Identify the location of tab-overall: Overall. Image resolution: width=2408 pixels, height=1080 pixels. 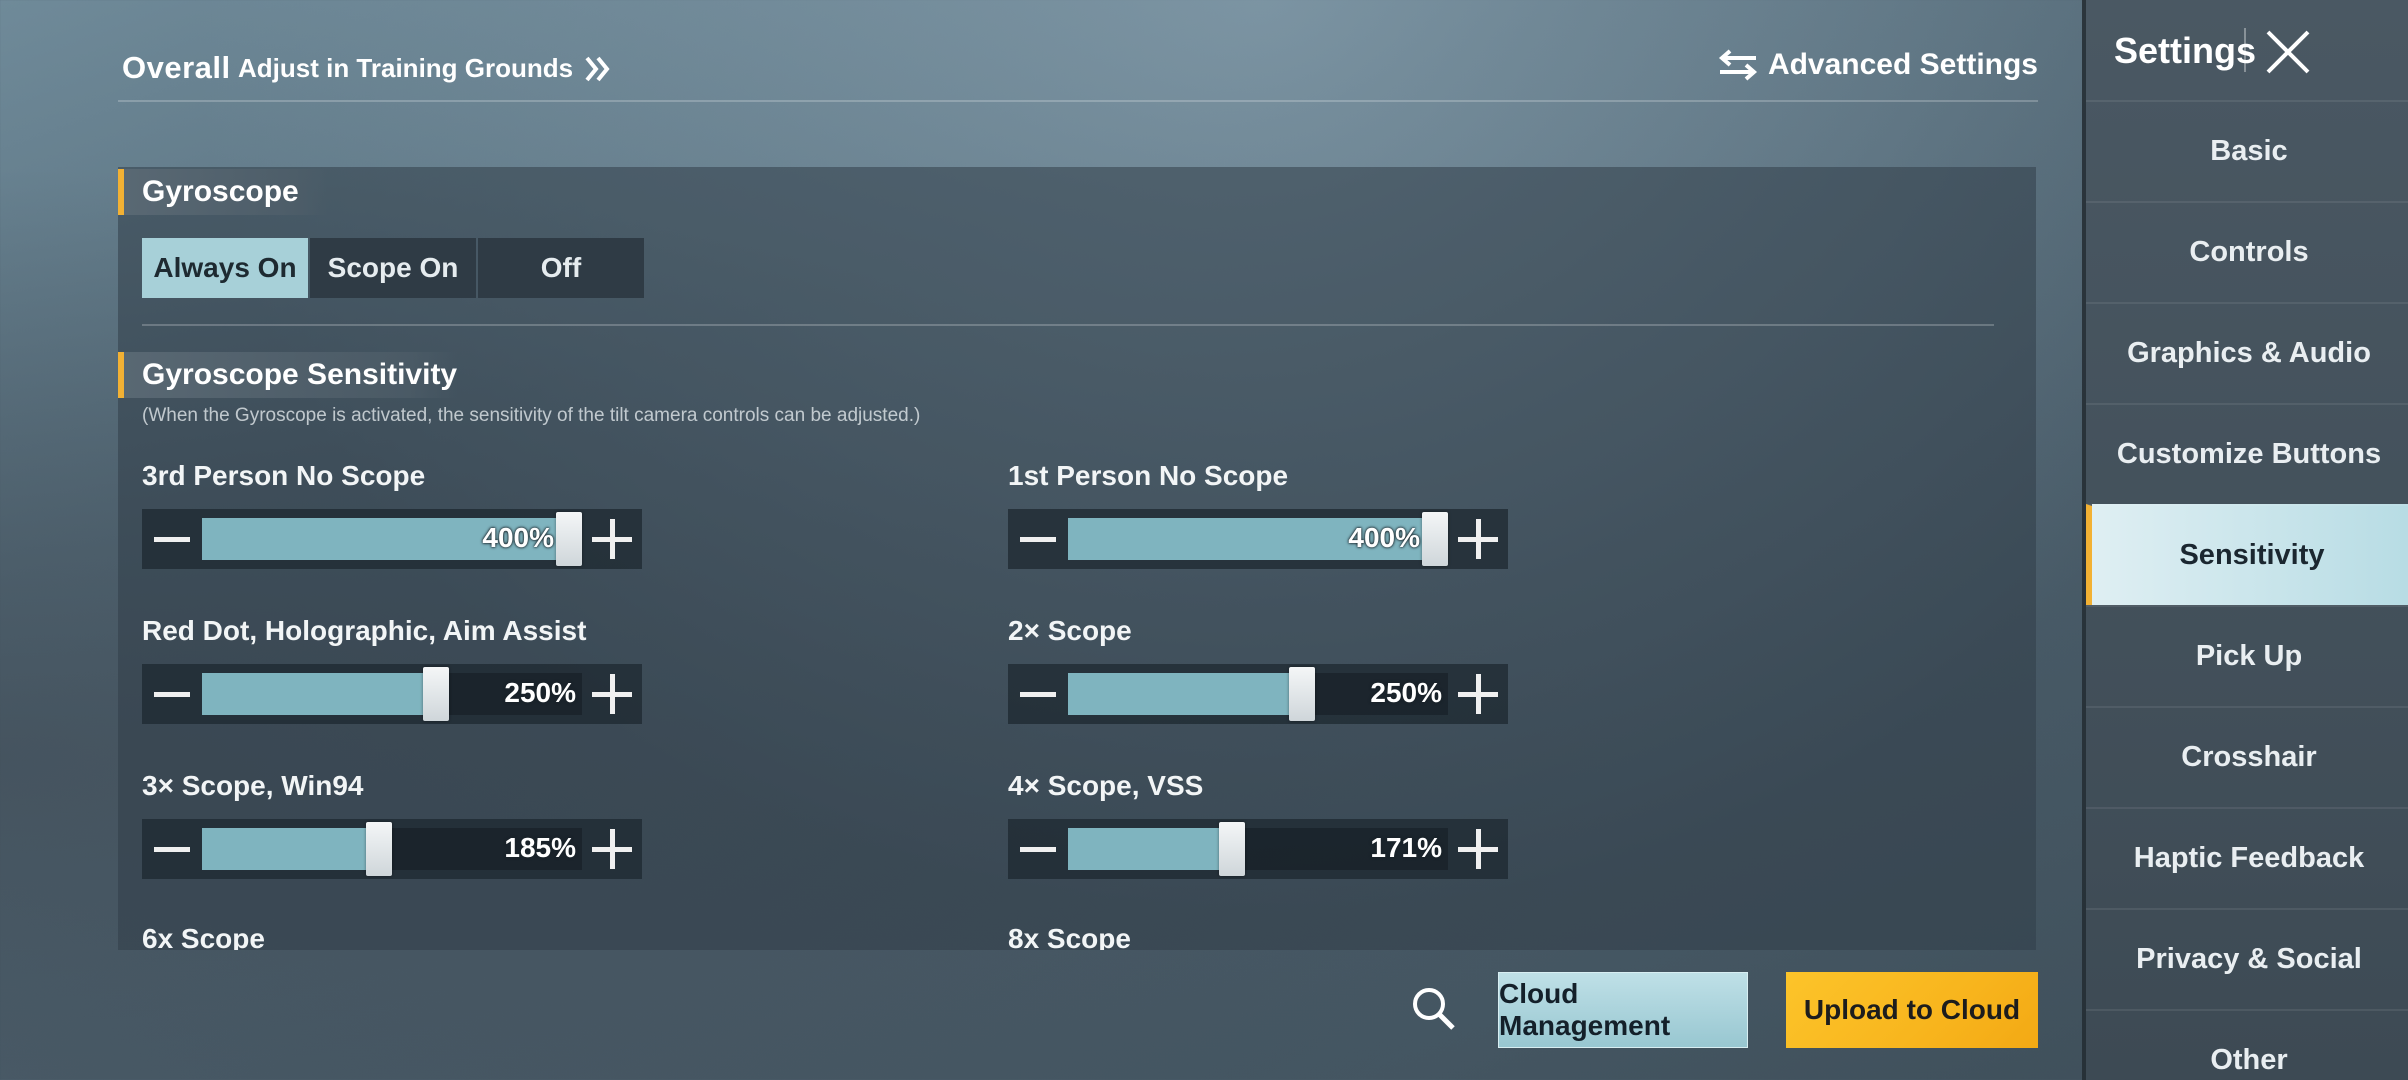
(176, 68).